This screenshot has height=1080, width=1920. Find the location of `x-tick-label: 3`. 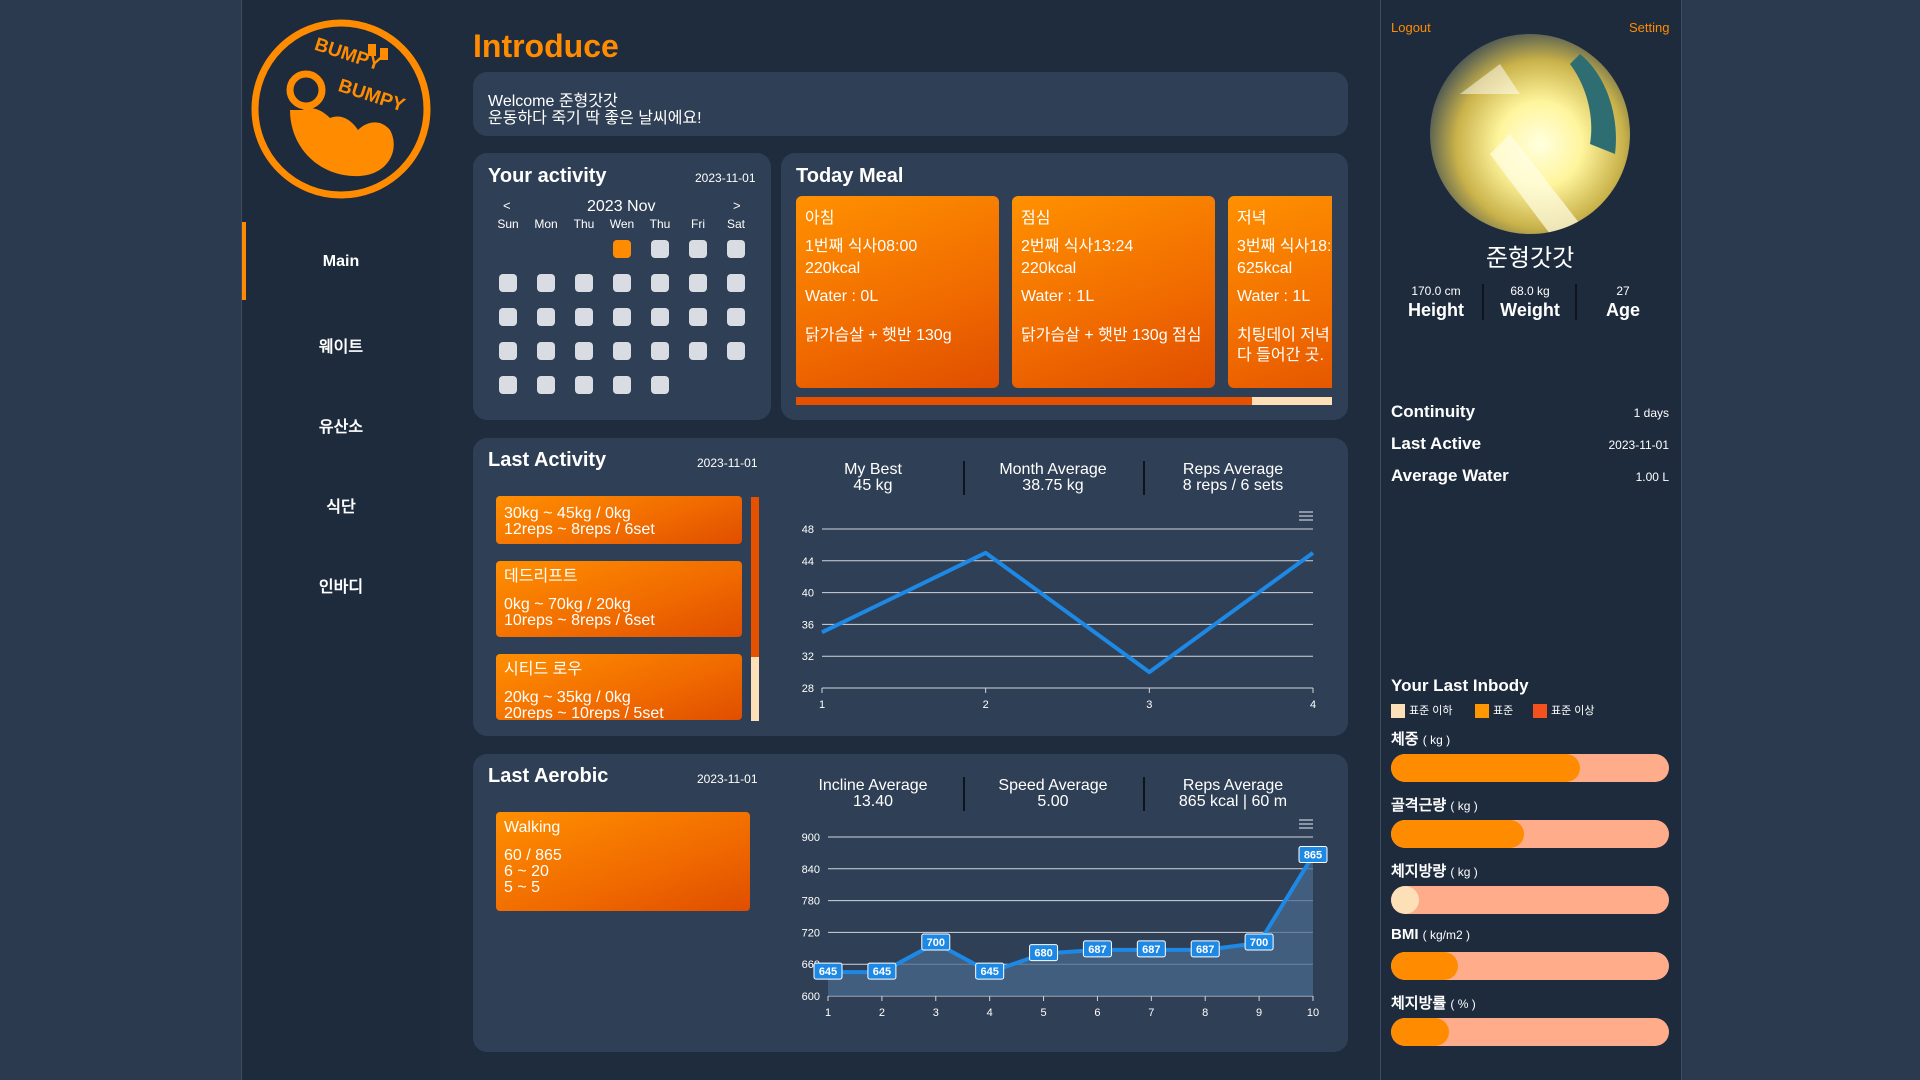

x-tick-label: 3 is located at coordinates (936, 1013).